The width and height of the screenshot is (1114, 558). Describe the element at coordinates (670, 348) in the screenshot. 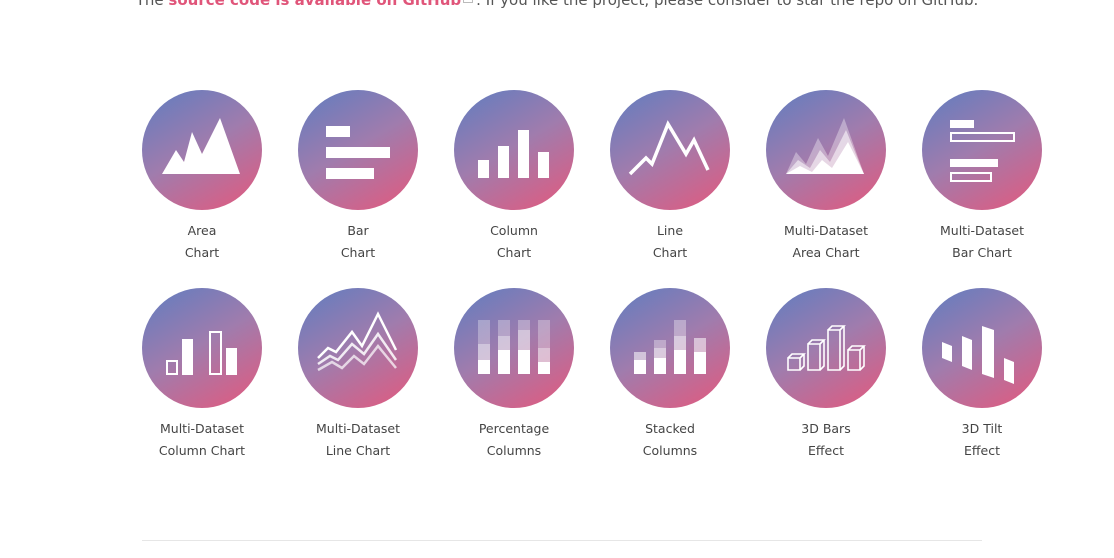

I see `stacked-columns-icon` at that location.